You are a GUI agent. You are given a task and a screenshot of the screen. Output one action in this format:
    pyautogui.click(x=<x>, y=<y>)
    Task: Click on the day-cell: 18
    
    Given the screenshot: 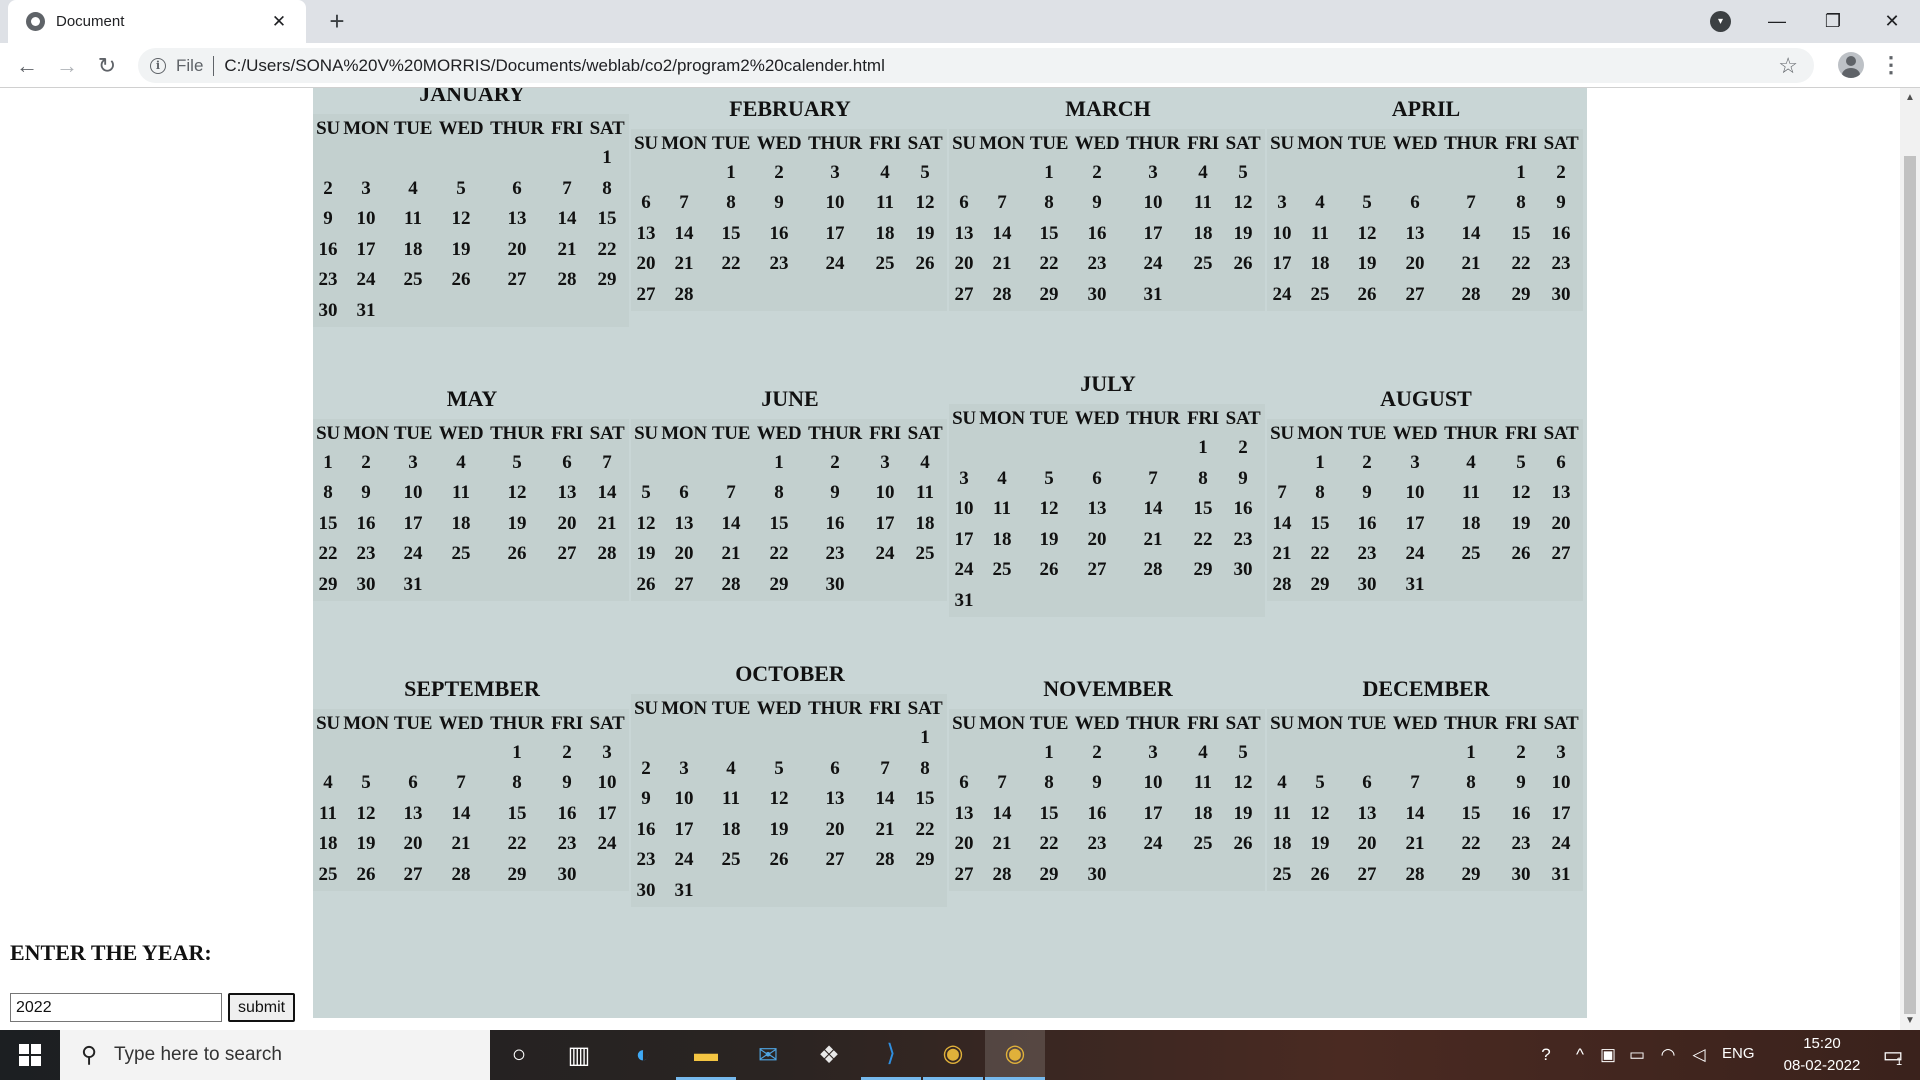 What is the action you would take?
    pyautogui.click(x=328, y=844)
    